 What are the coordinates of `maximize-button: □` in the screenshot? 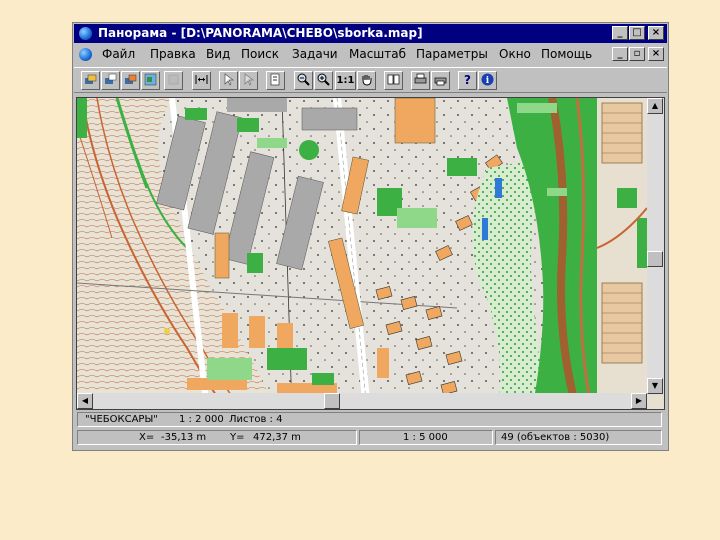 It's located at (637, 33).